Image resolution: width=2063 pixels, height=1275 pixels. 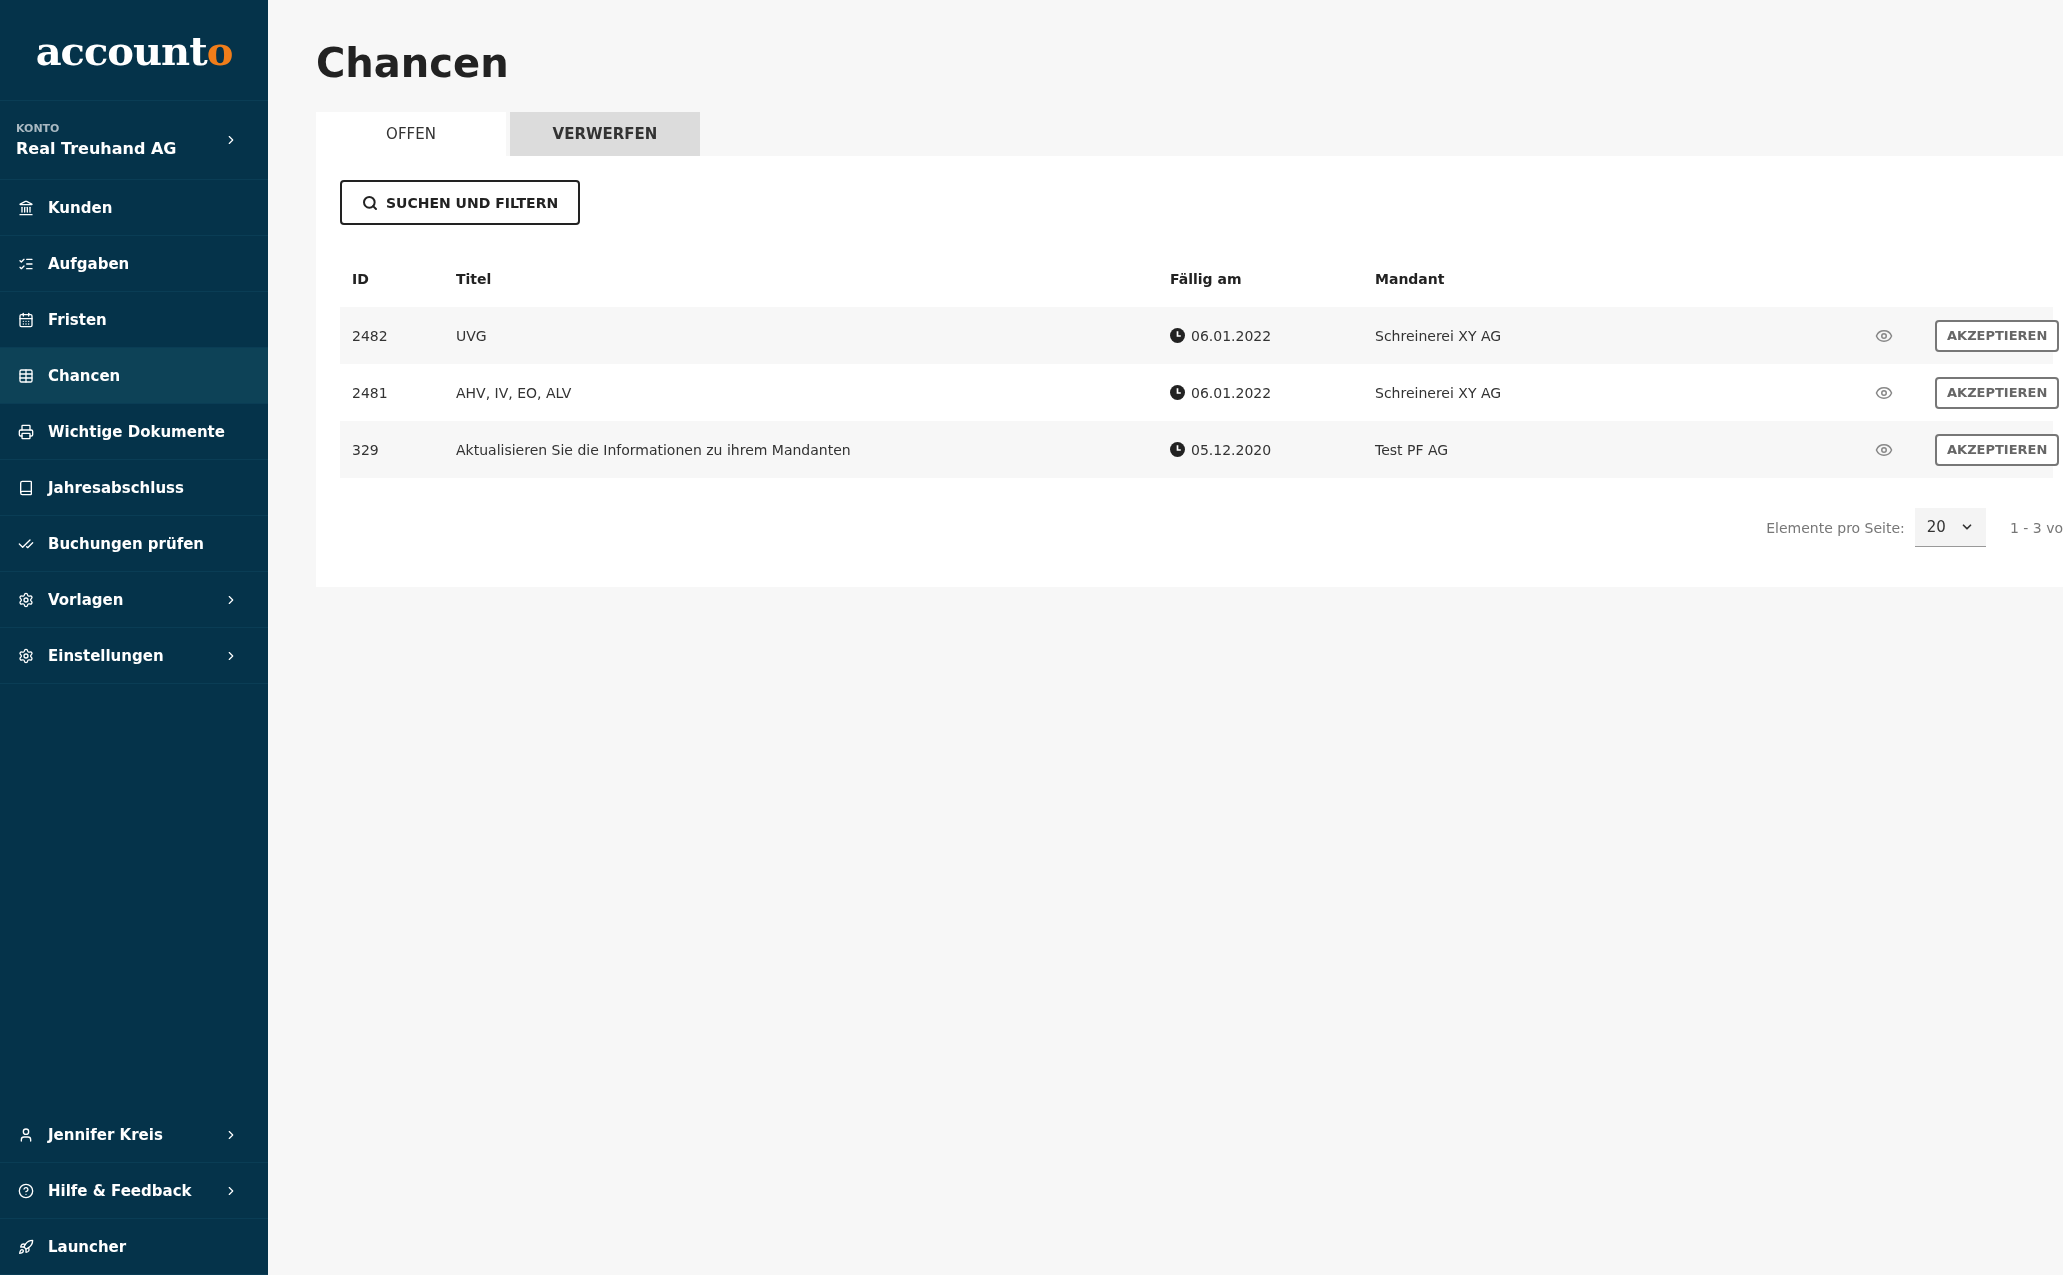 What do you see at coordinates (1410, 279) in the screenshot?
I see `column-header: Mandant` at bounding box center [1410, 279].